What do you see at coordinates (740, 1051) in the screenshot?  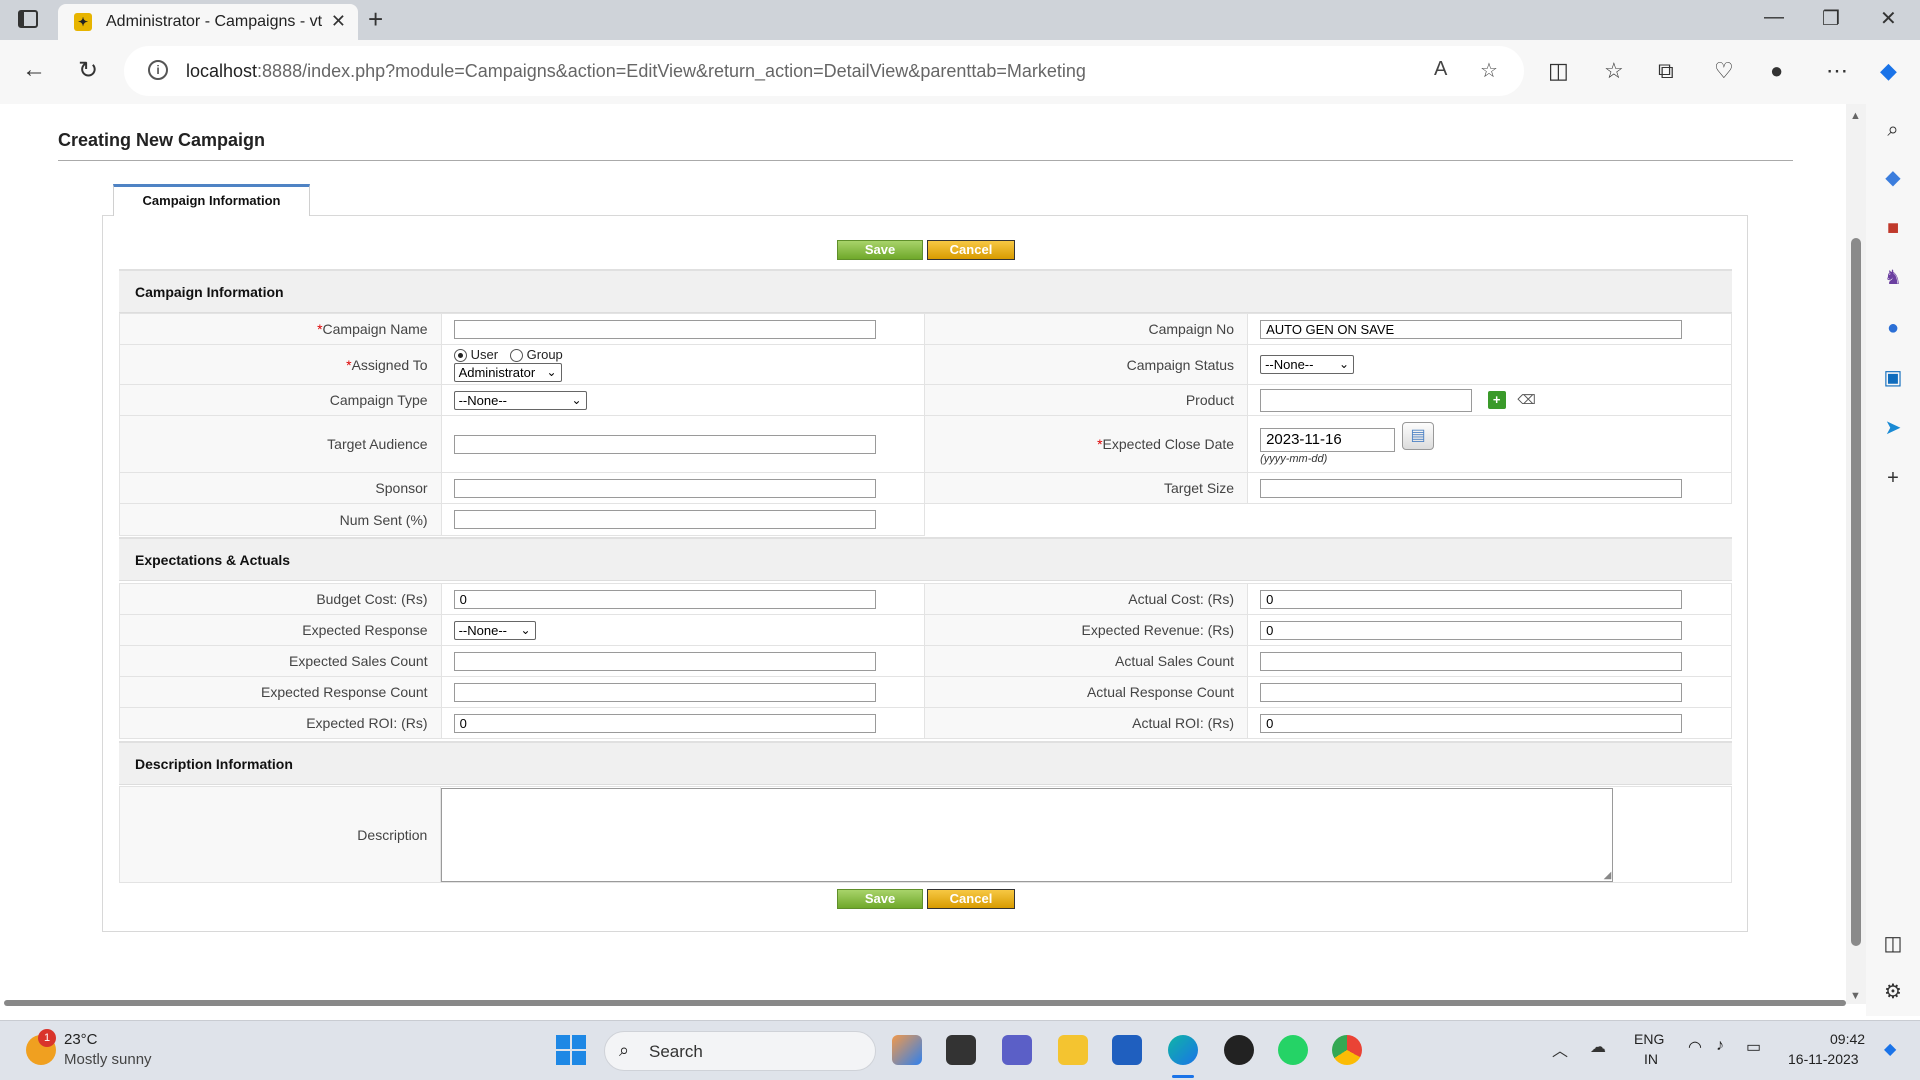 I see `taskbar-search: ⌕ Search` at bounding box center [740, 1051].